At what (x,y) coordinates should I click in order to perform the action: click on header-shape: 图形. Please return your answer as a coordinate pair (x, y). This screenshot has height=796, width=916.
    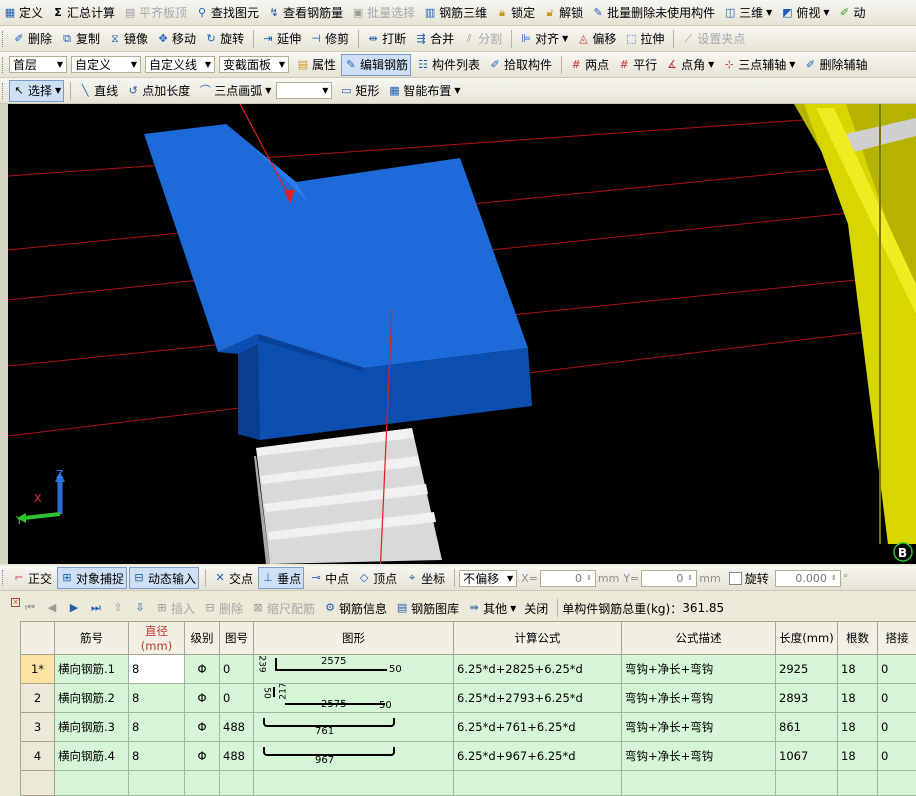
    Looking at the image, I should click on (354, 638).